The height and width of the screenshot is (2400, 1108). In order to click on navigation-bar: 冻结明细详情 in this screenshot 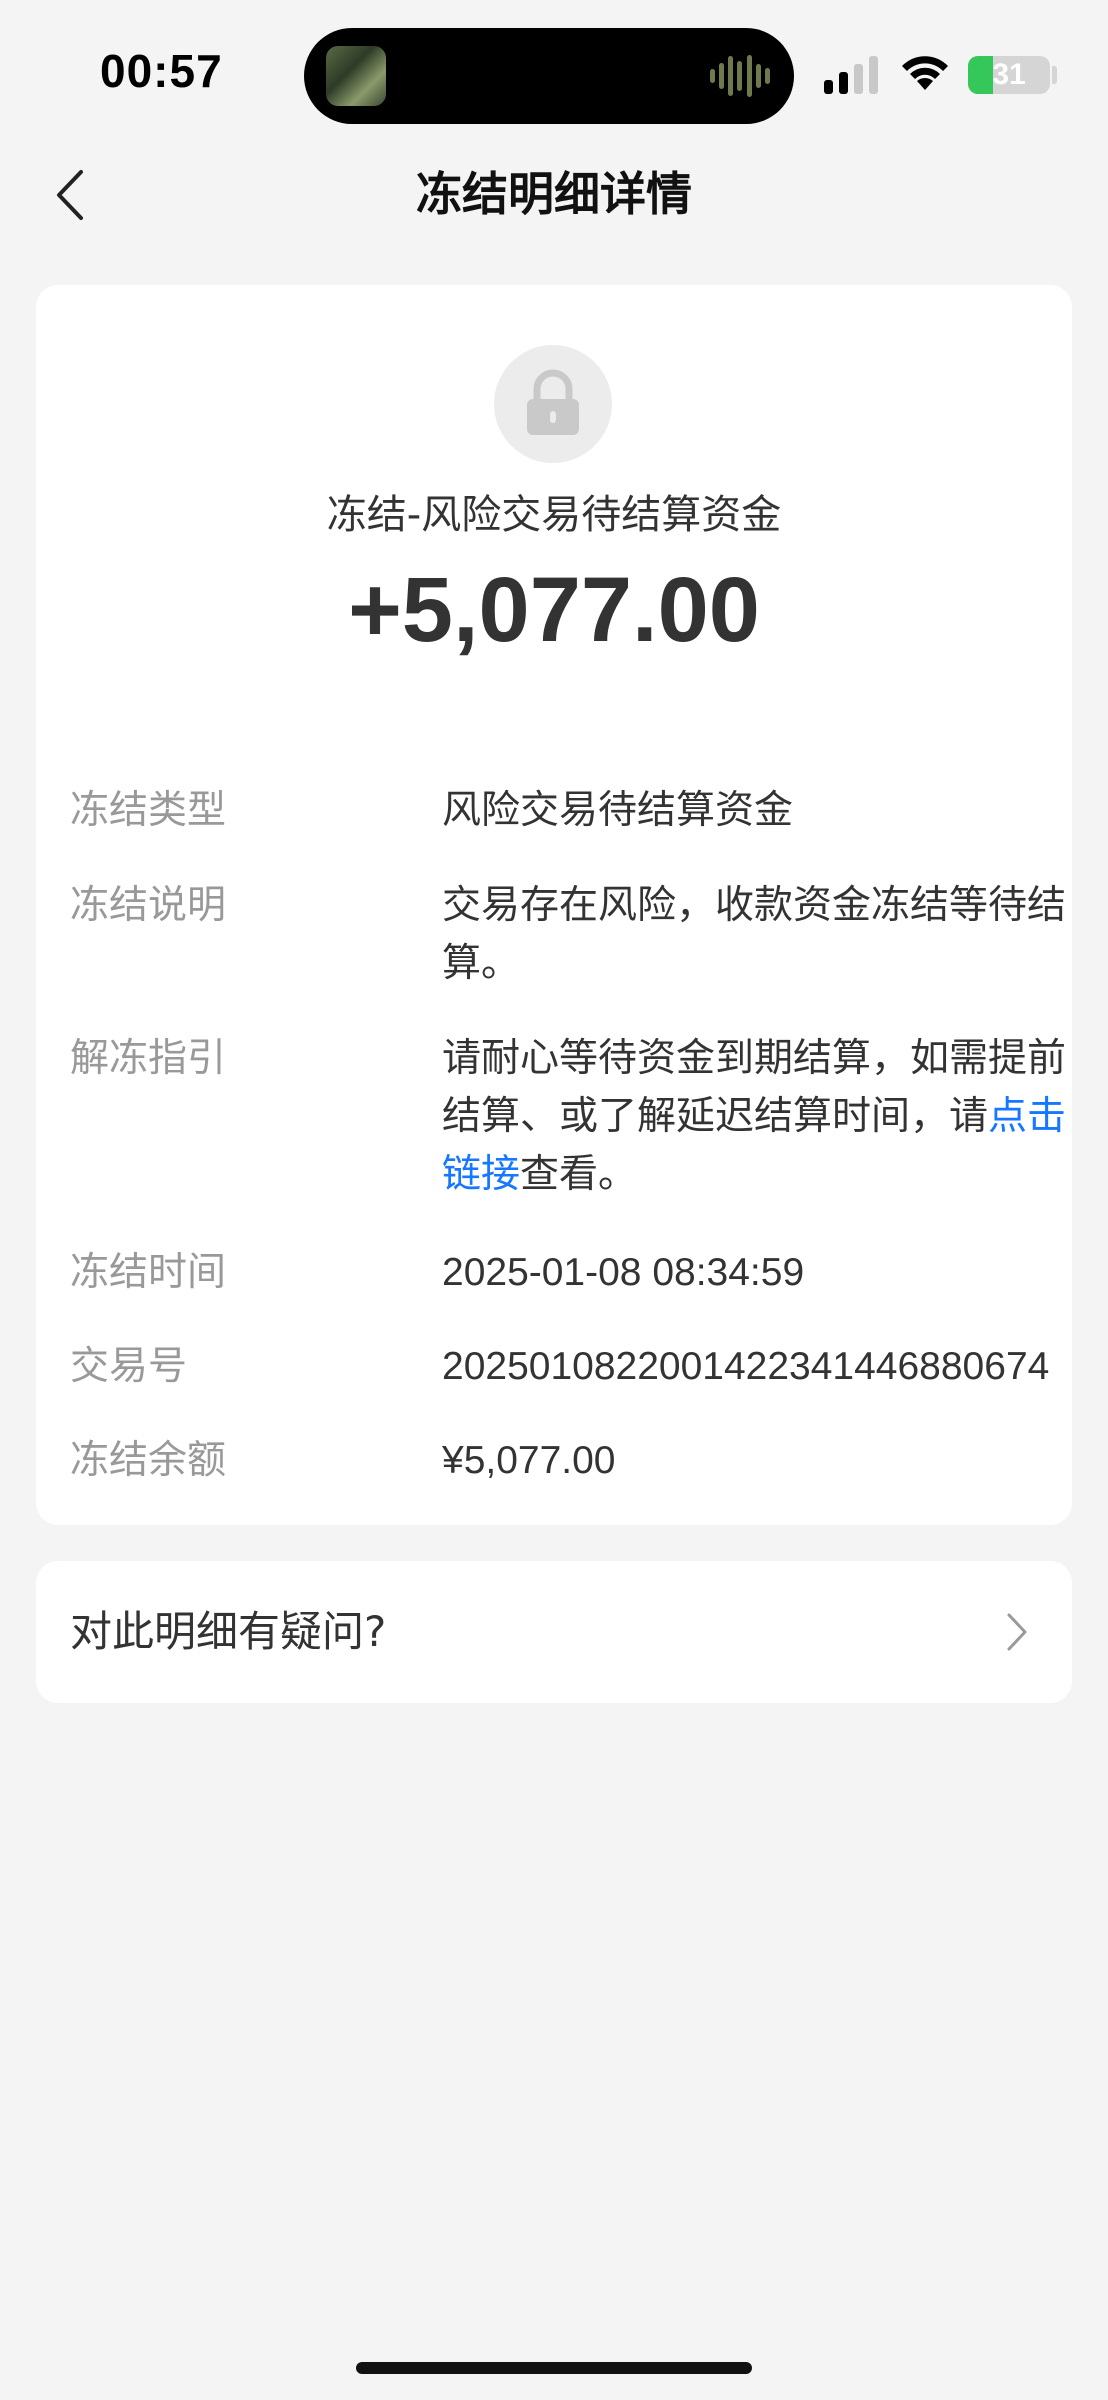, I will do `click(554, 195)`.